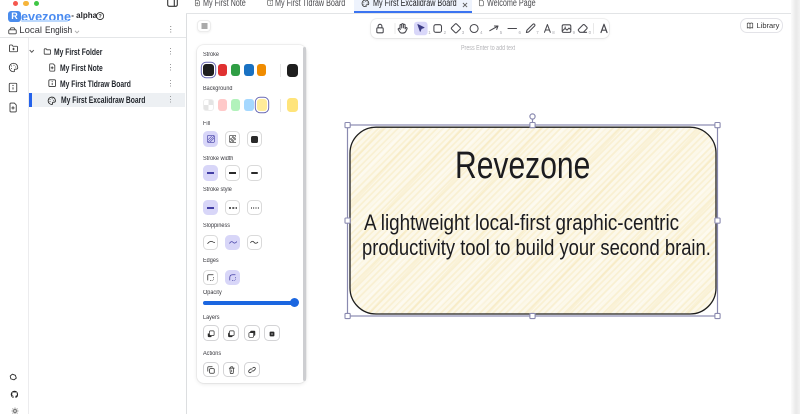 The height and width of the screenshot is (414, 800). Describe the element at coordinates (429, 32) in the screenshot. I see `svg-text: 1` at that location.